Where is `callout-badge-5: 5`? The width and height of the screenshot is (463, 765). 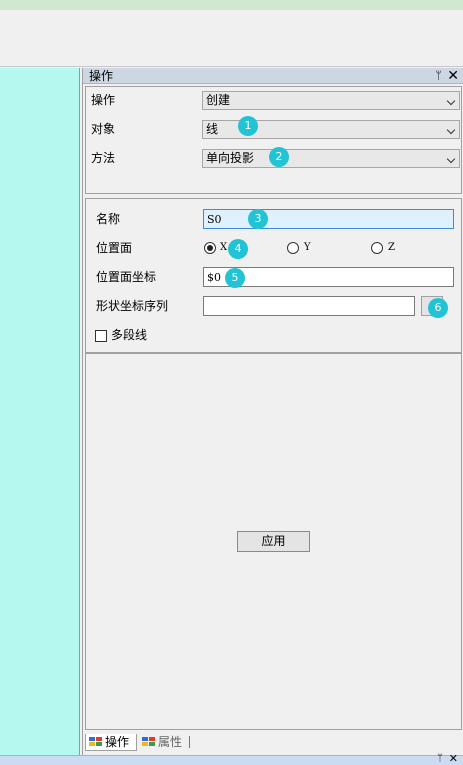
callout-badge-5: 5 is located at coordinates (235, 278).